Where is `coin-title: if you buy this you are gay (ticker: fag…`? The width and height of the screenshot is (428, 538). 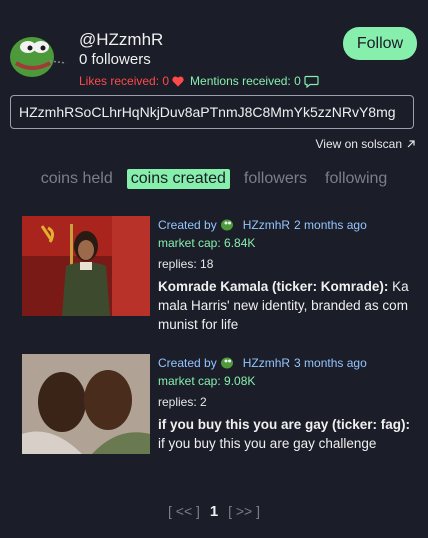
coin-title: if you buy this you are gay (ticker: fag… is located at coordinates (286, 434).